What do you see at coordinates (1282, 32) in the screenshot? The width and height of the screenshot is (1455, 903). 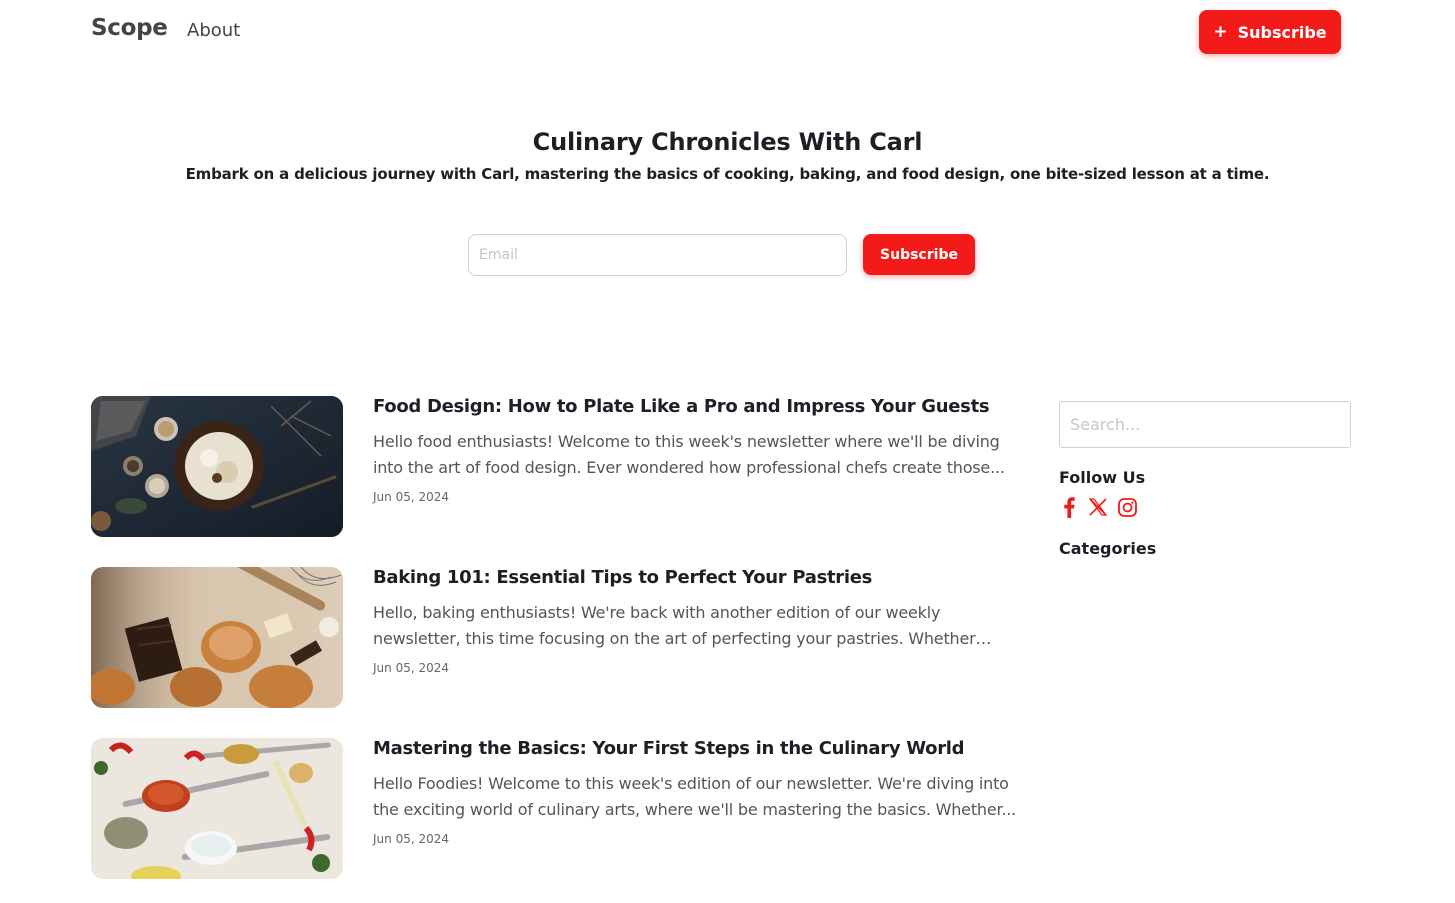 I see `header-subscribe-label: Subscribe` at bounding box center [1282, 32].